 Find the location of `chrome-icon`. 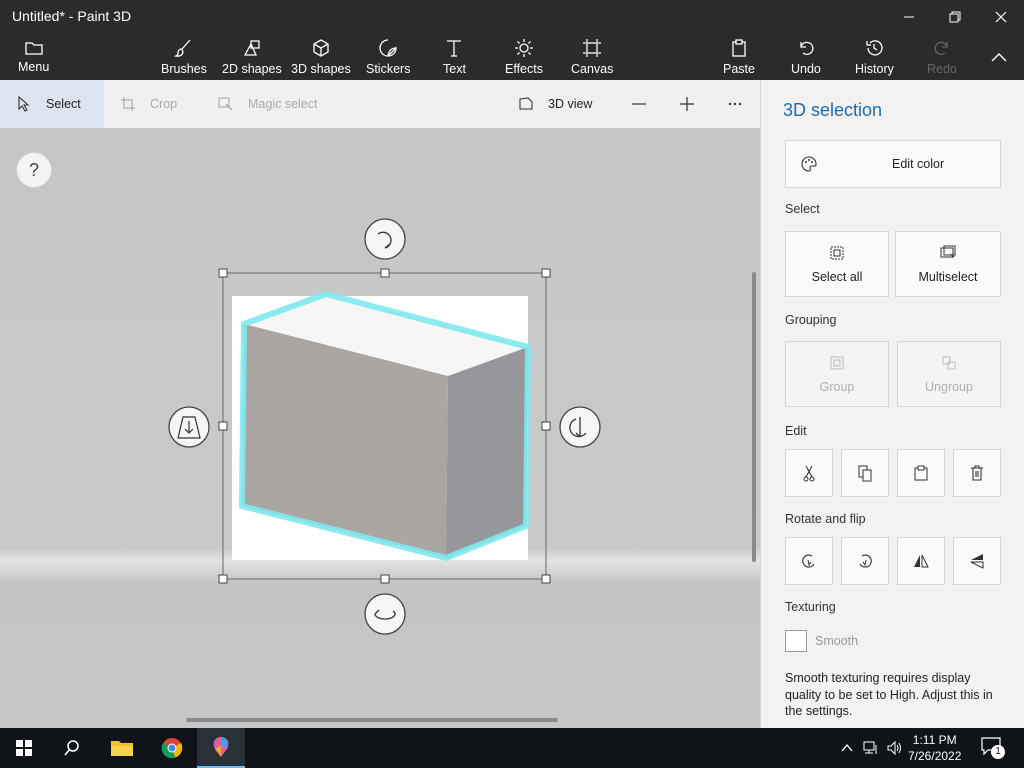

chrome-icon is located at coordinates (172, 748).